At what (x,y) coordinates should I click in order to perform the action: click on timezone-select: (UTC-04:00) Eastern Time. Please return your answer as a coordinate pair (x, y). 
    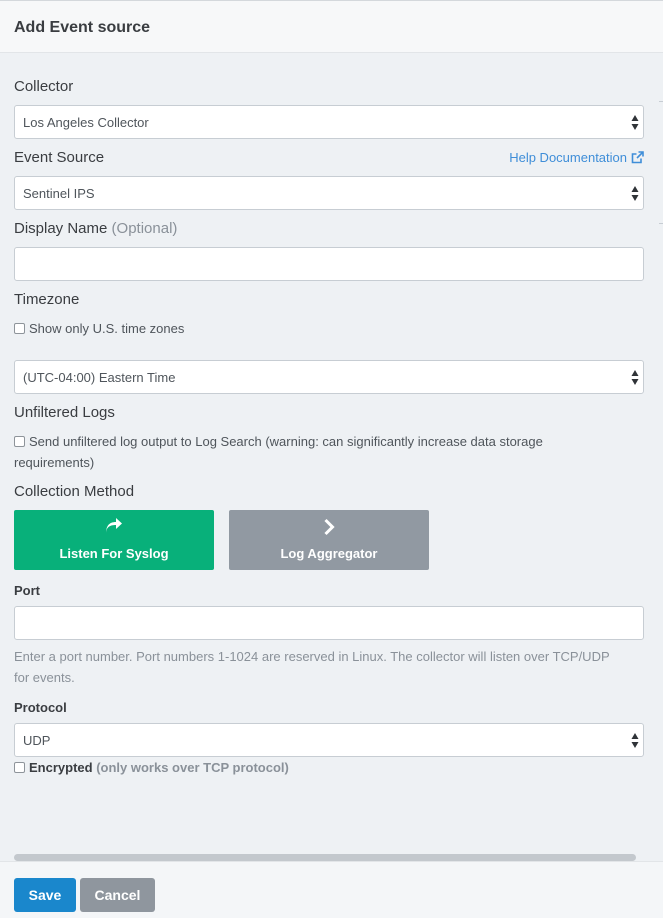
    Looking at the image, I should click on (329, 377).